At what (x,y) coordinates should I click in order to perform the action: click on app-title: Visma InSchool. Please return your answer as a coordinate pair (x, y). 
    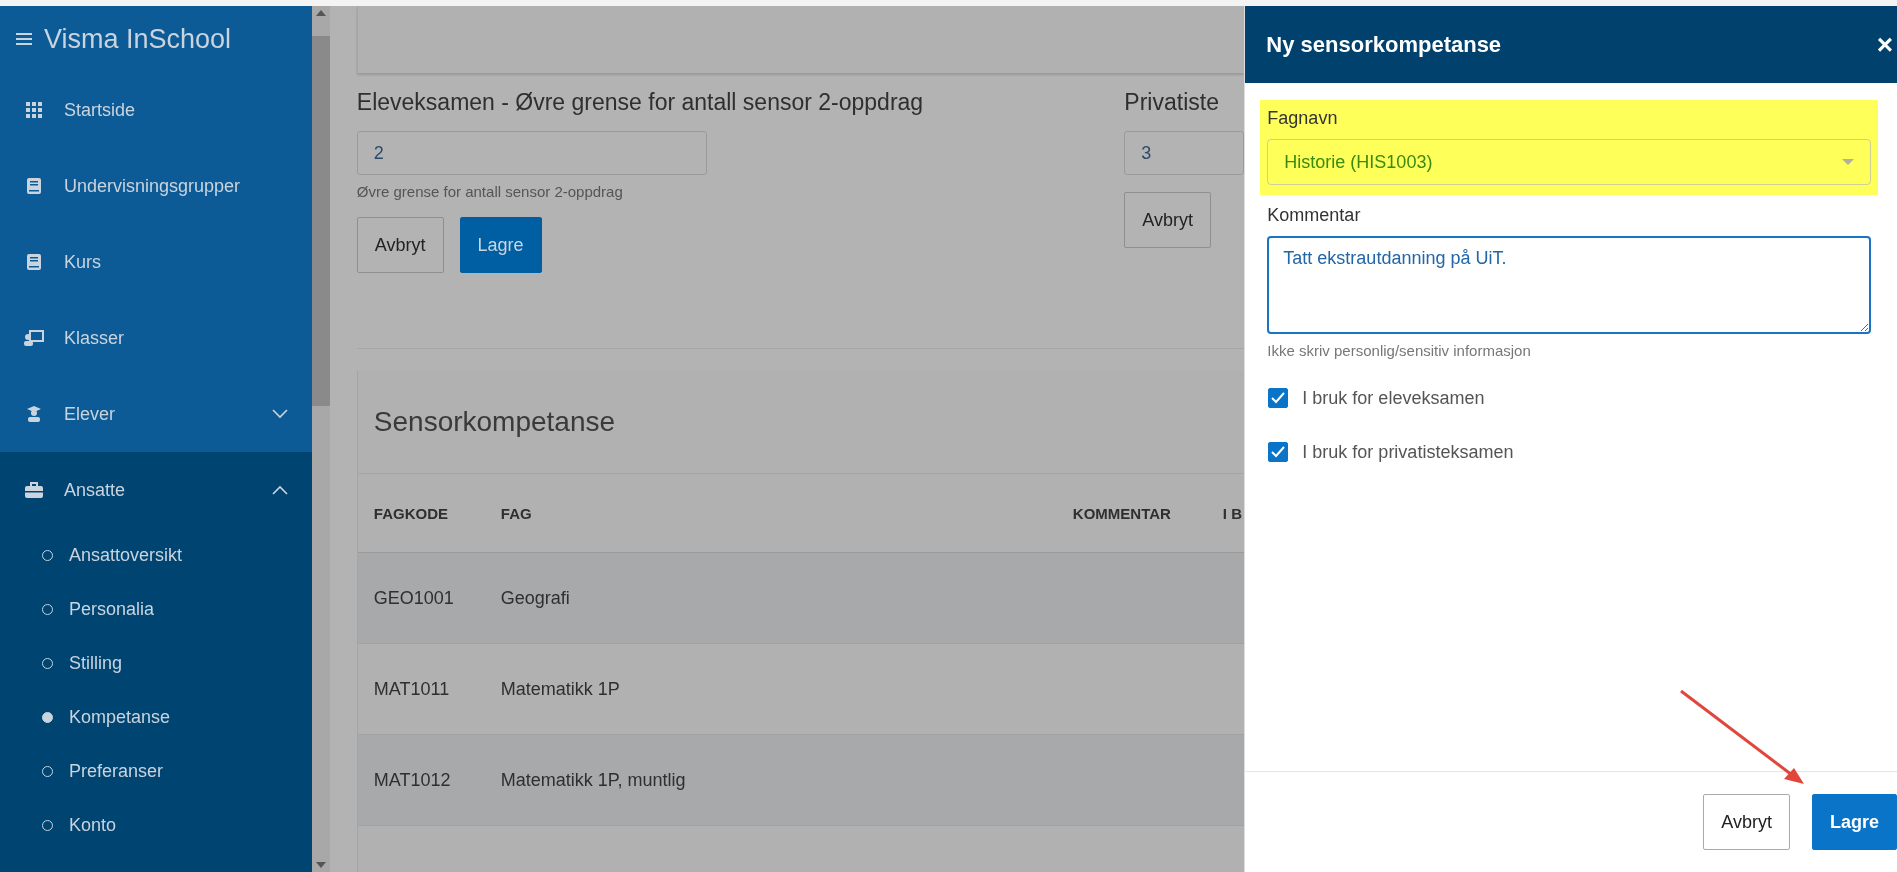
    Looking at the image, I should click on (138, 39).